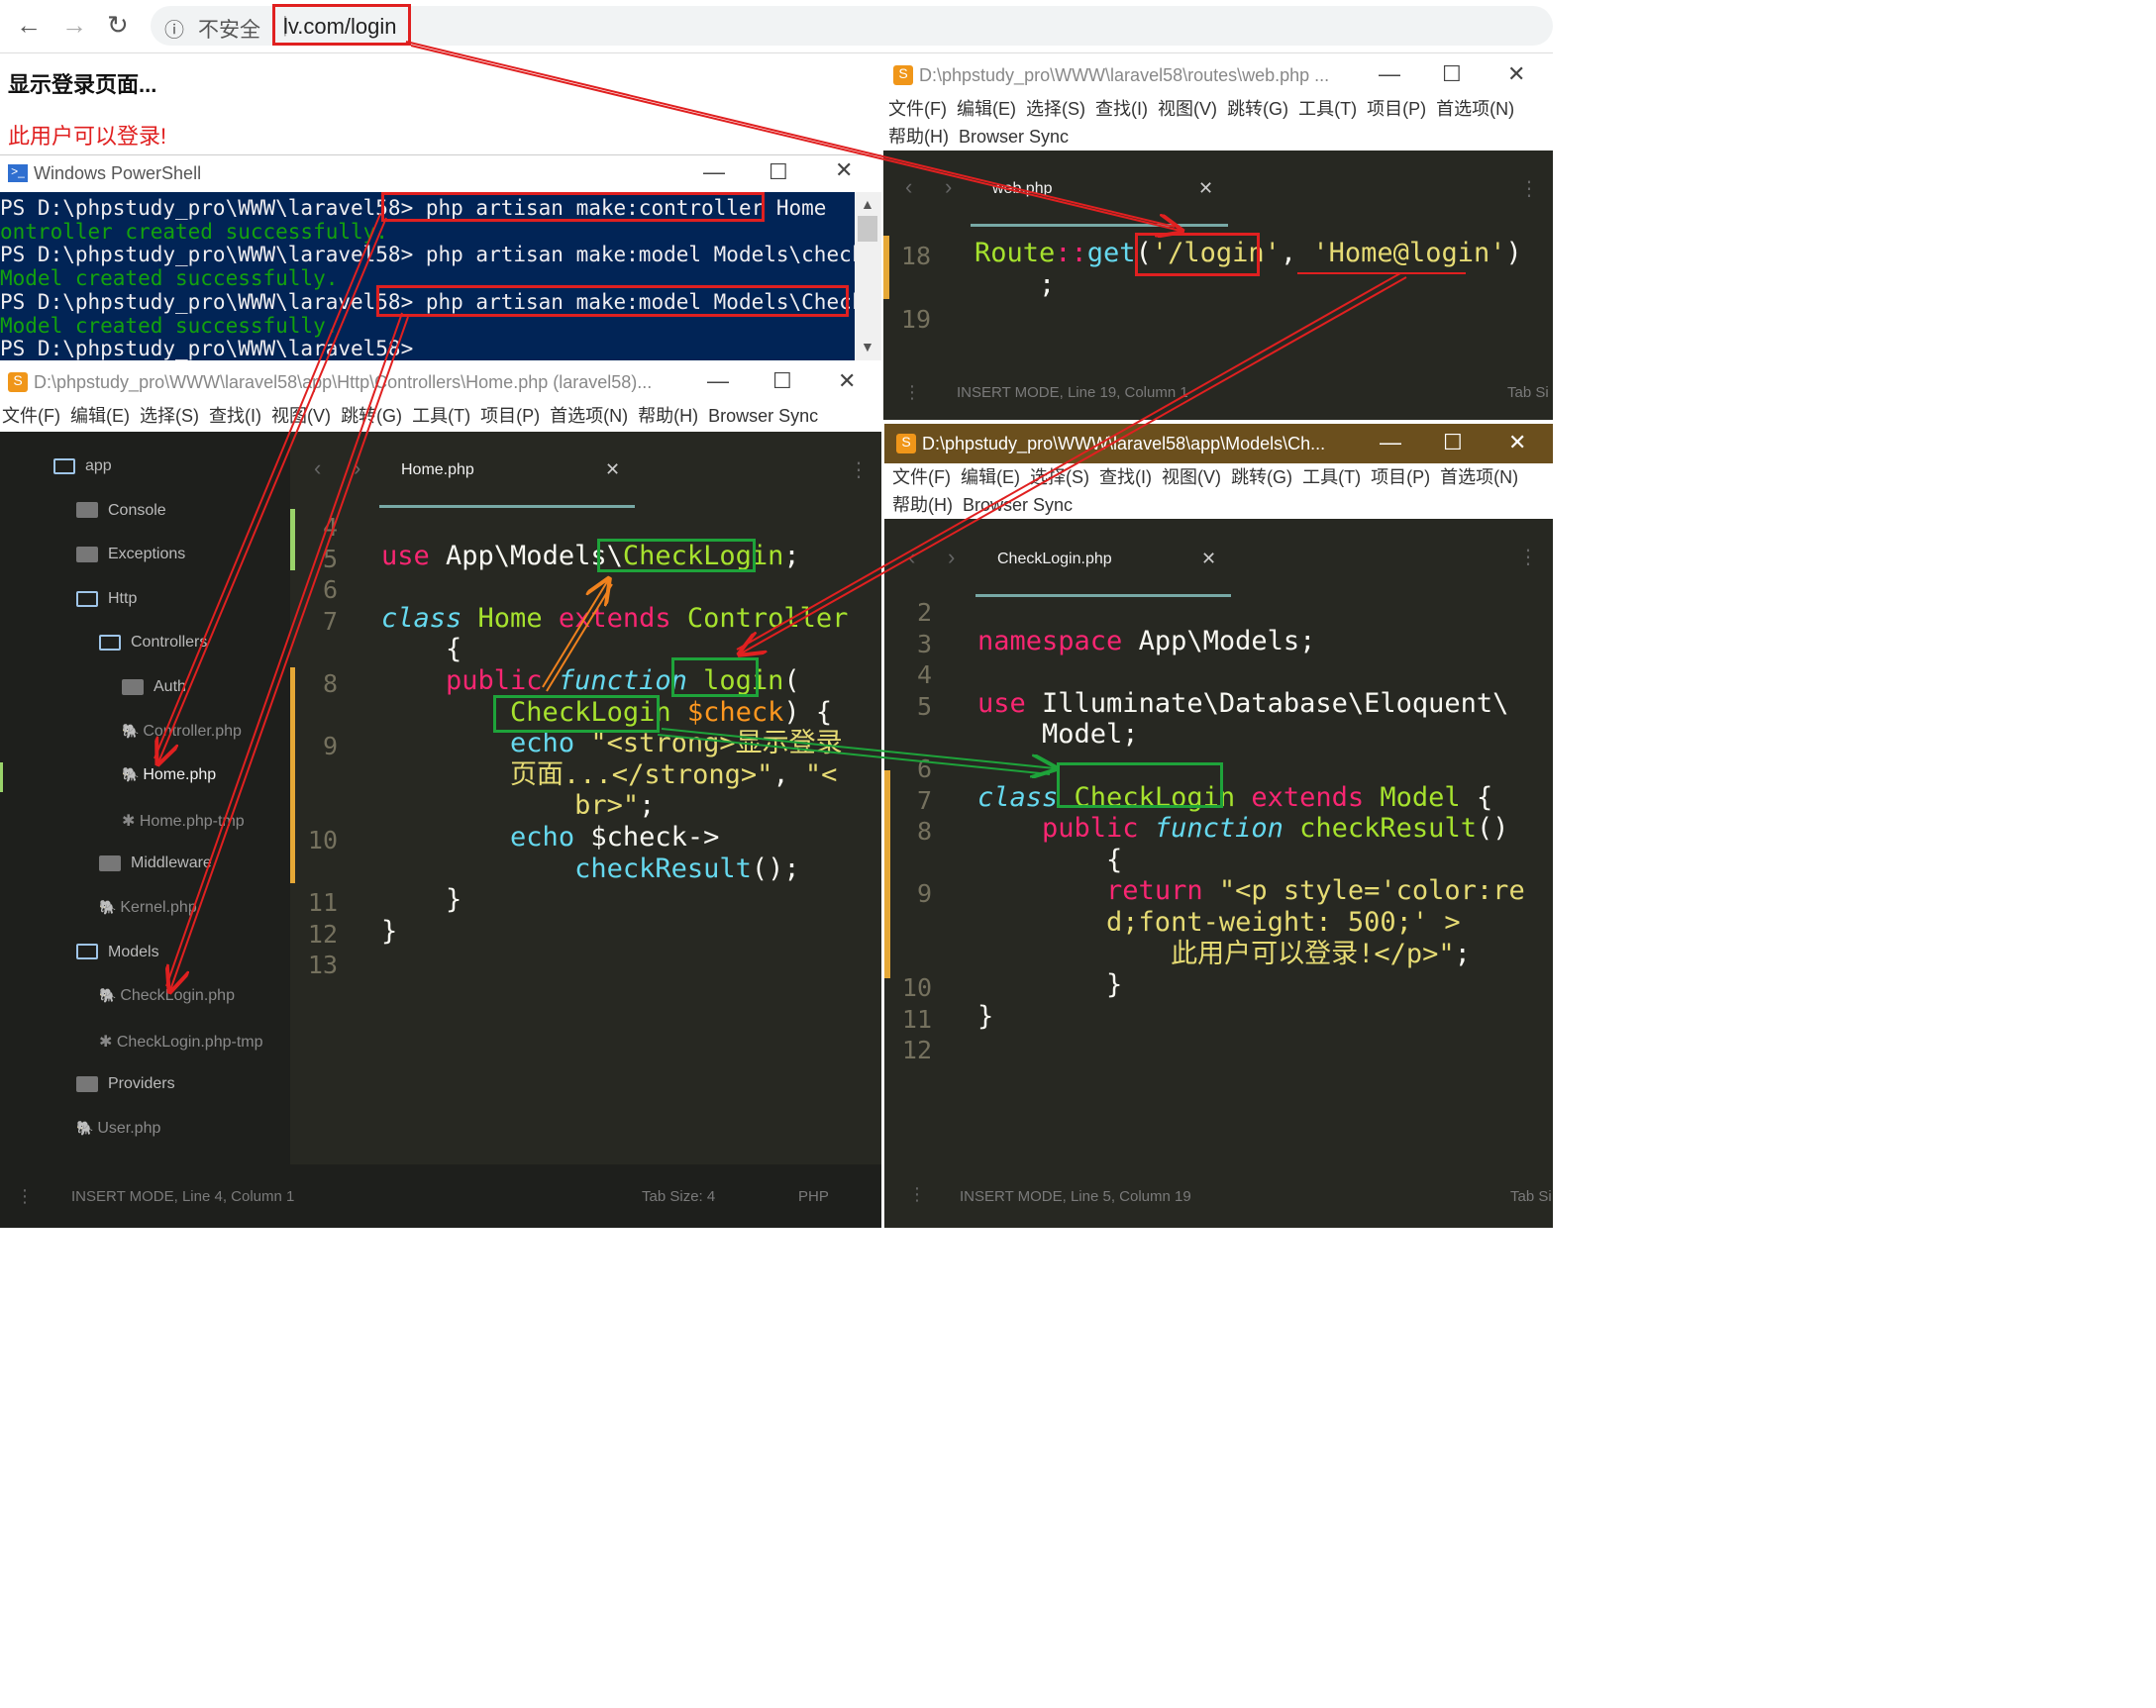 The image size is (2156, 1708). Describe the element at coordinates (795, 138) in the screenshot. I see `arrow-url-to-route` at that location.